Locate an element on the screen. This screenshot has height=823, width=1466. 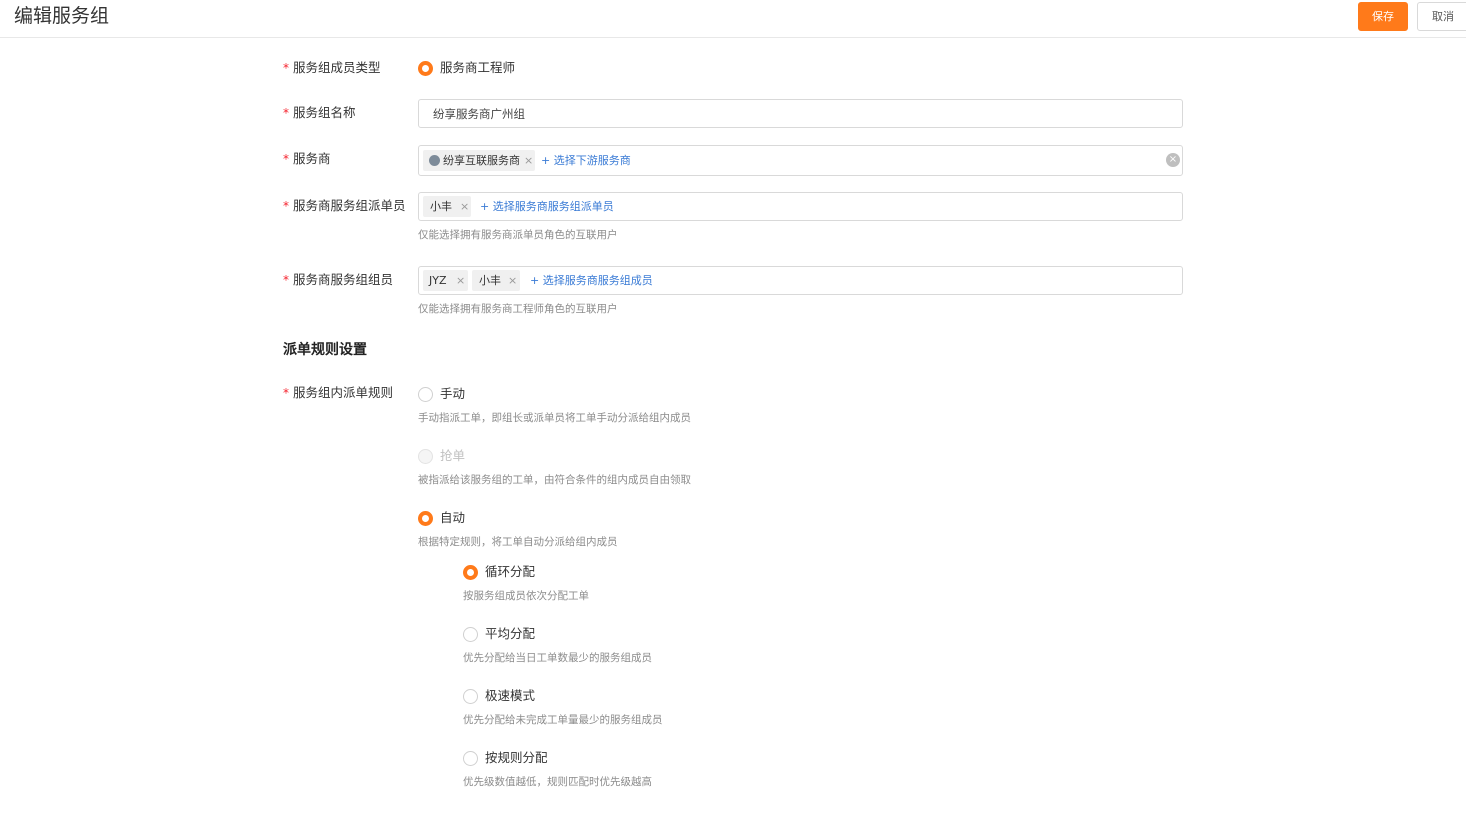
rule-auto-label: 自动 is located at coordinates (453, 517).